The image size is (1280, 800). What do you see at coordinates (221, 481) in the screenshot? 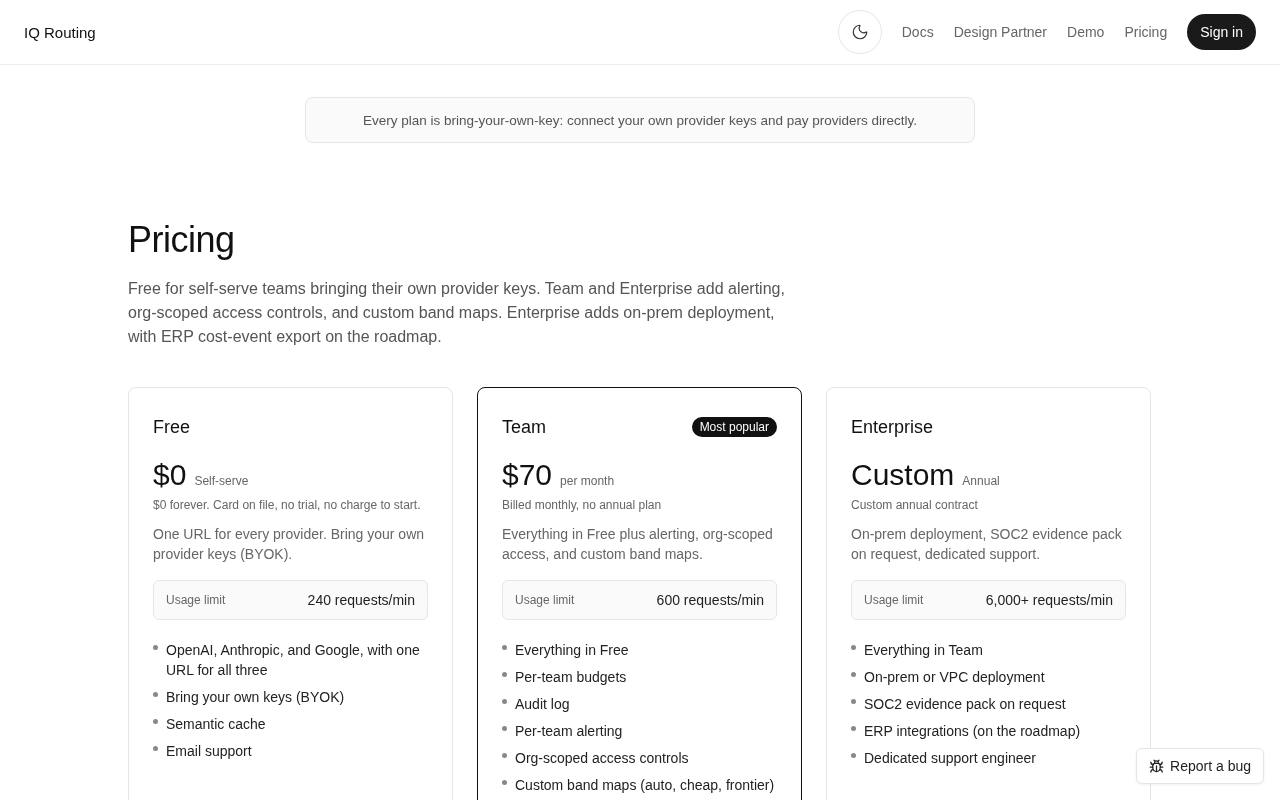
I see `price-period: Self-serve` at bounding box center [221, 481].